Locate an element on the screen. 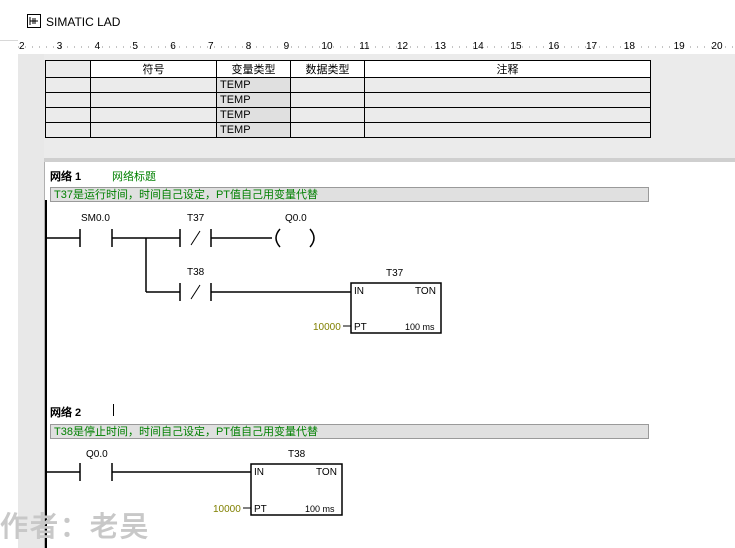 The height and width of the screenshot is (548, 735). ruler-tick: 15 is located at coordinates (516, 46).